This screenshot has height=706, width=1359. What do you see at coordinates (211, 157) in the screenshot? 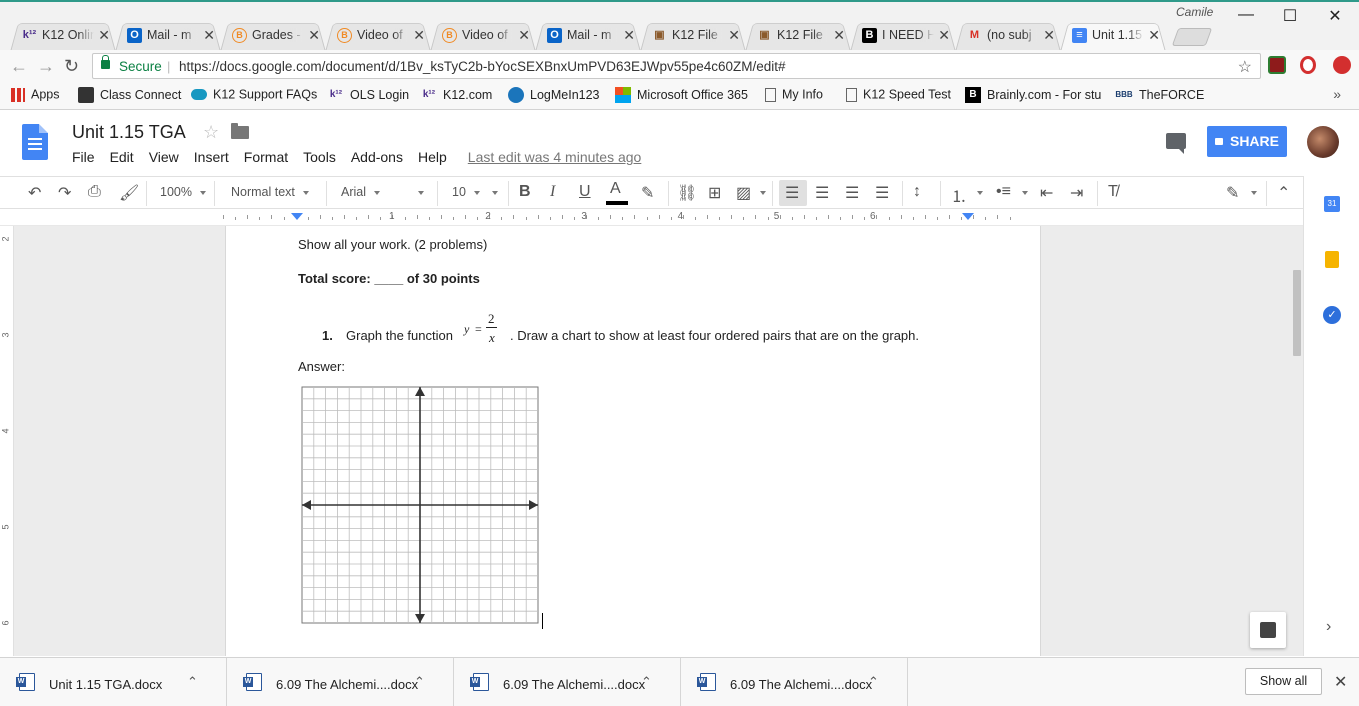
I see `menu-insert: Insert` at bounding box center [211, 157].